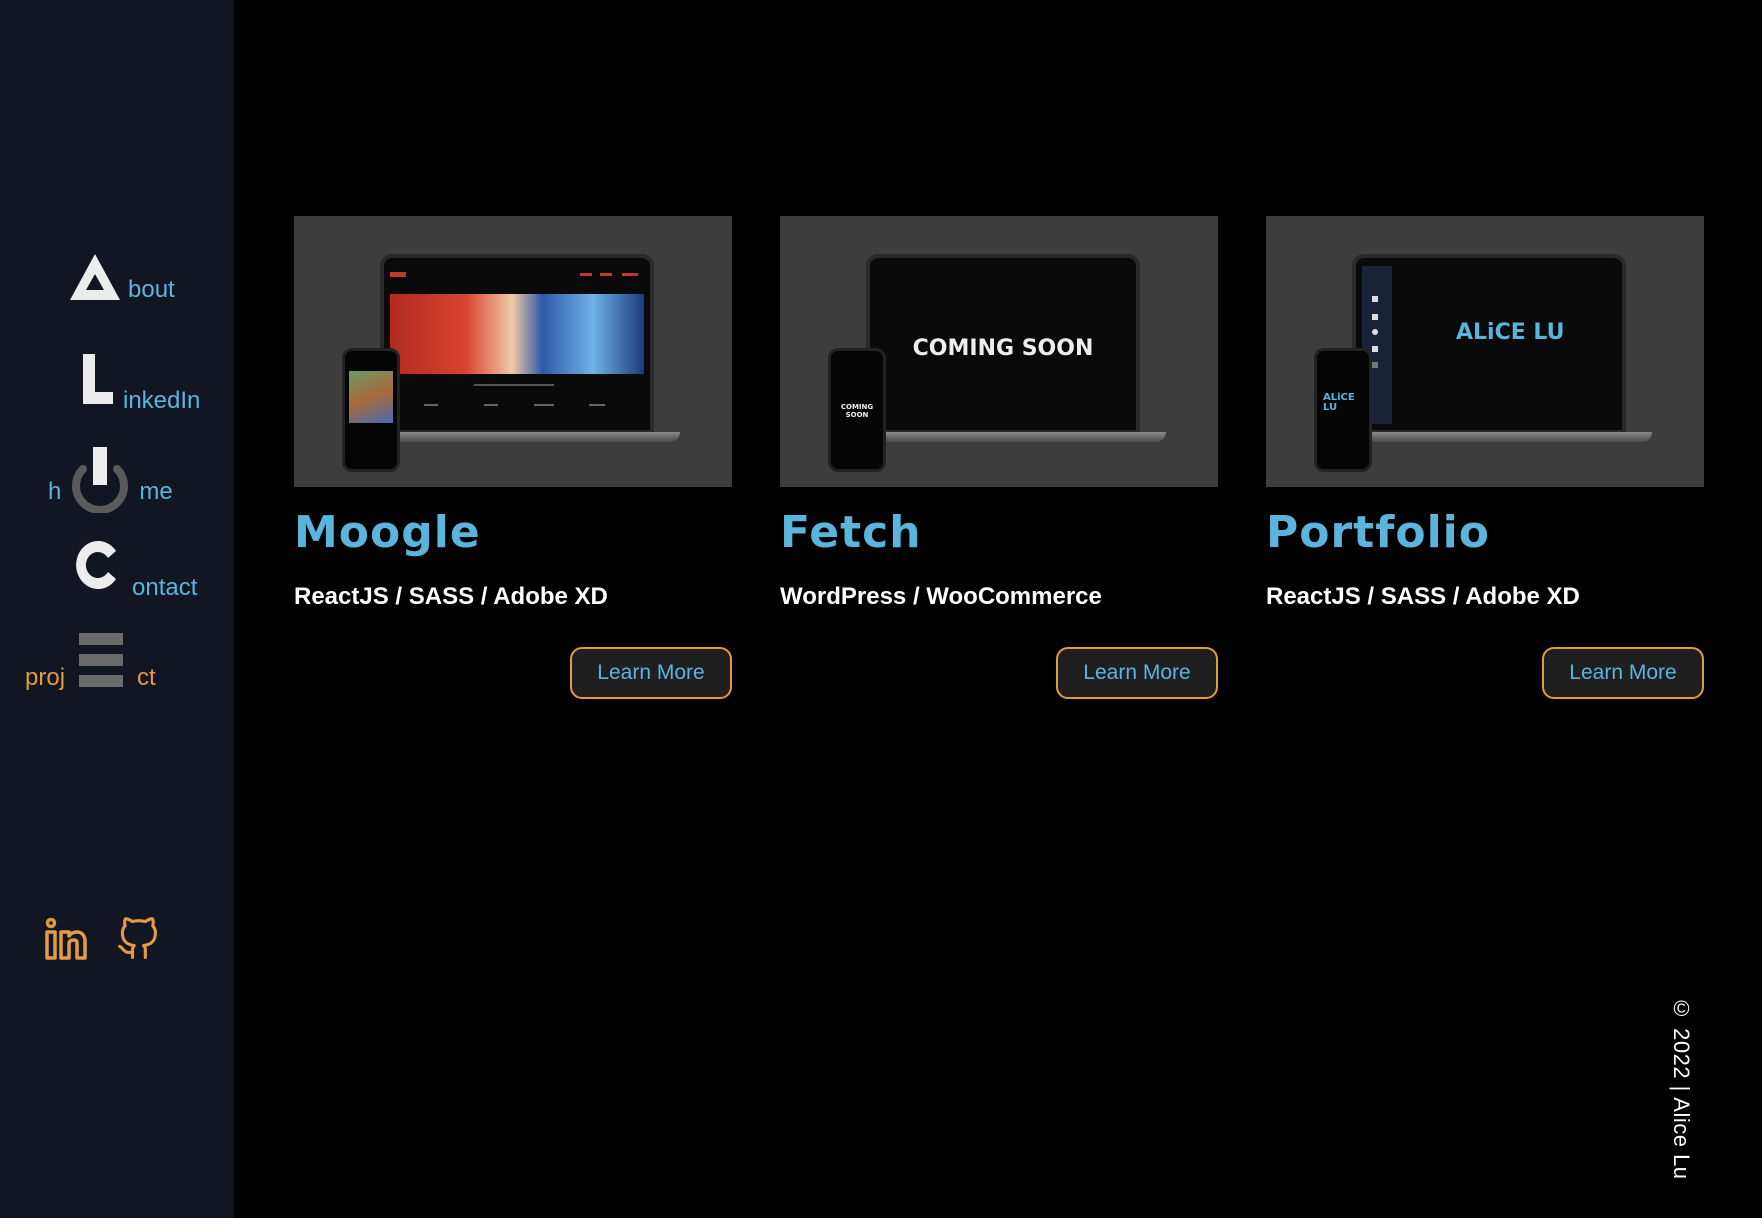  Describe the element at coordinates (99, 567) in the screenshot. I see `c-block-icon` at that location.